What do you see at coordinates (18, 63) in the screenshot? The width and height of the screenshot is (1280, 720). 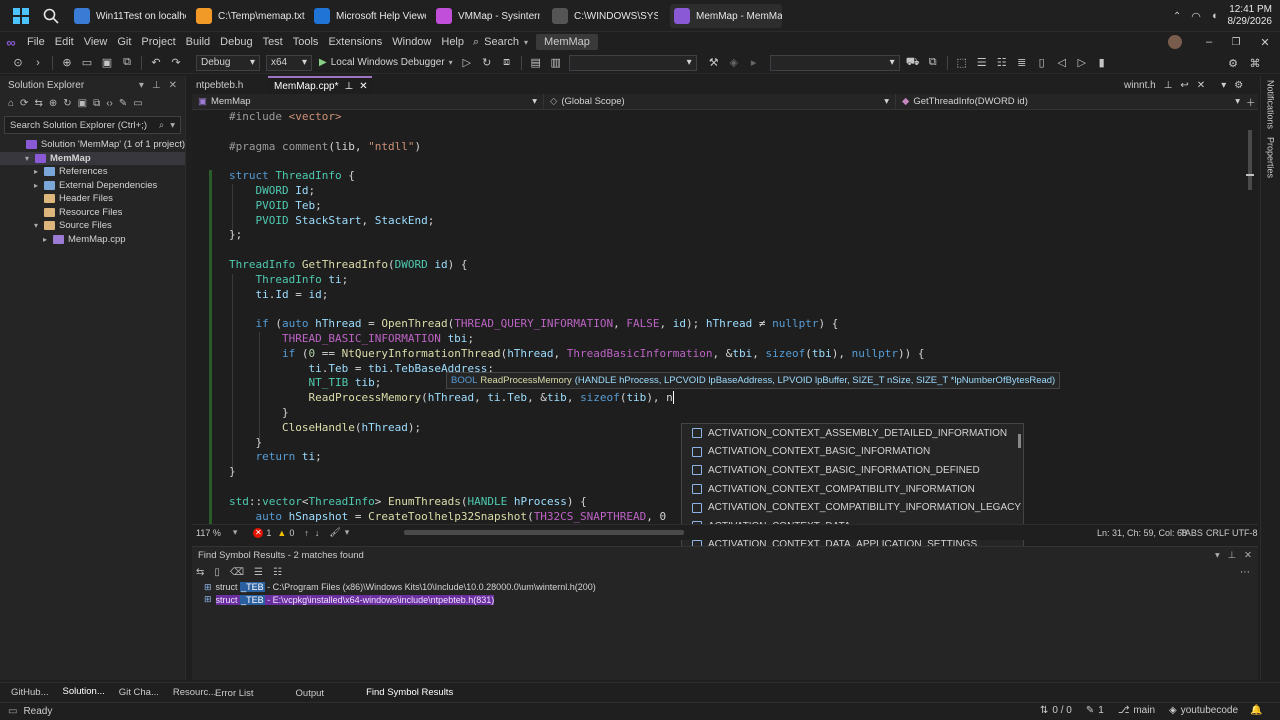 I see `back-forward-icon: ⊙` at bounding box center [18, 63].